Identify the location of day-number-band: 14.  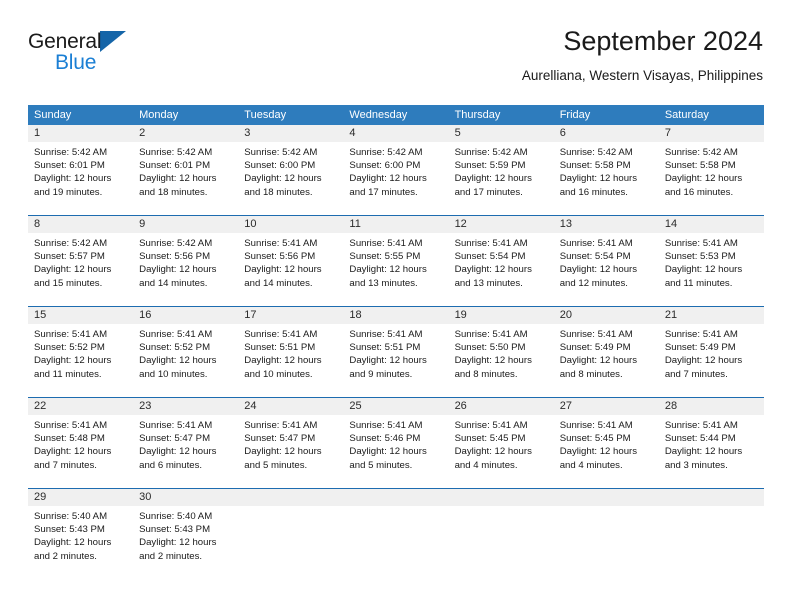
(711, 224).